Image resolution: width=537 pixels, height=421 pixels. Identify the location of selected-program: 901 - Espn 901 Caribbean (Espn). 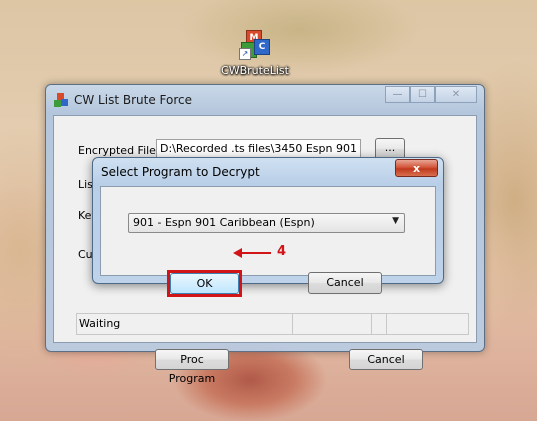
(224, 222).